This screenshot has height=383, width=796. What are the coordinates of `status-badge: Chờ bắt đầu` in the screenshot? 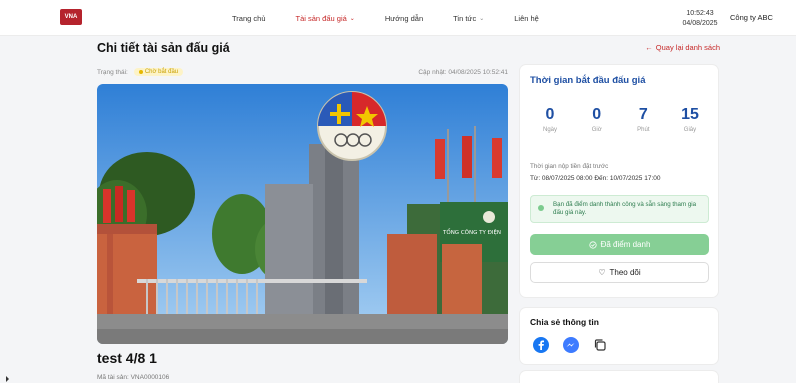 It's located at (158, 72).